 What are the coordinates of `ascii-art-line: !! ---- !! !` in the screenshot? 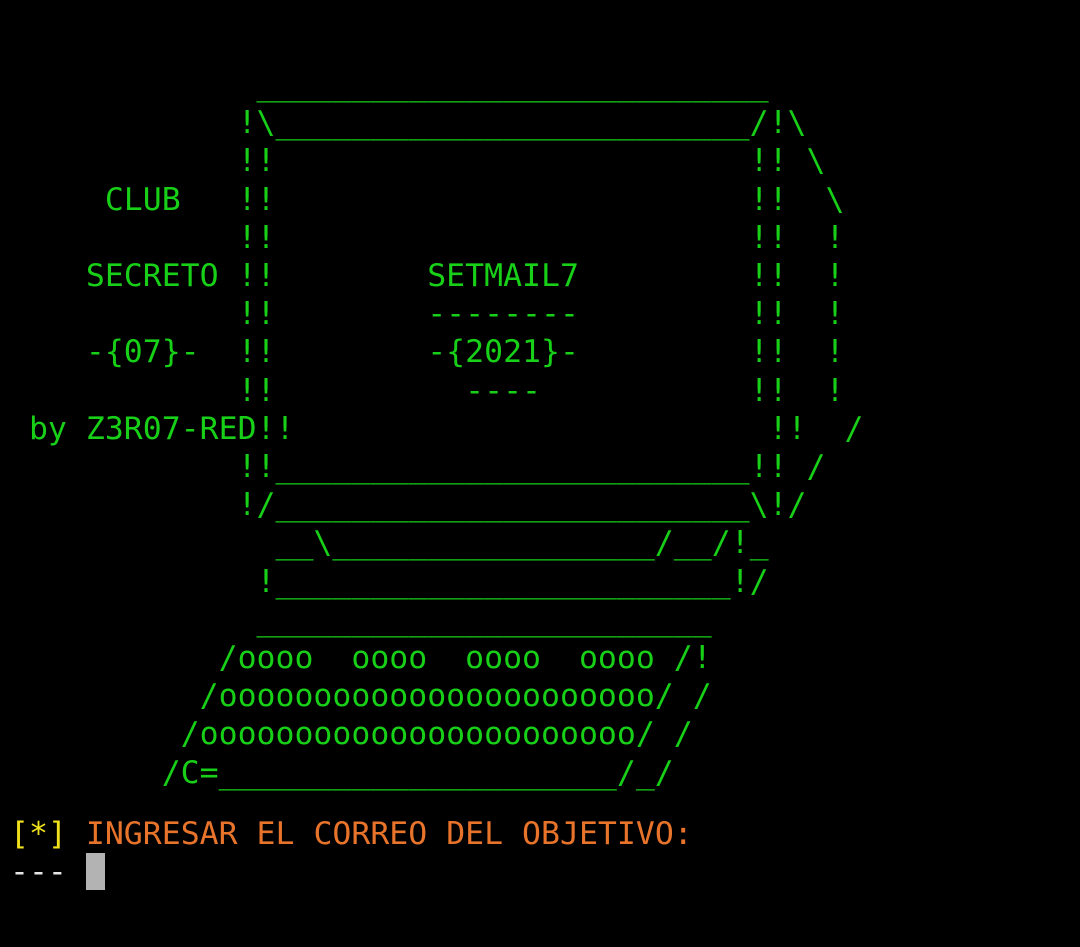 It's located at (427, 390).